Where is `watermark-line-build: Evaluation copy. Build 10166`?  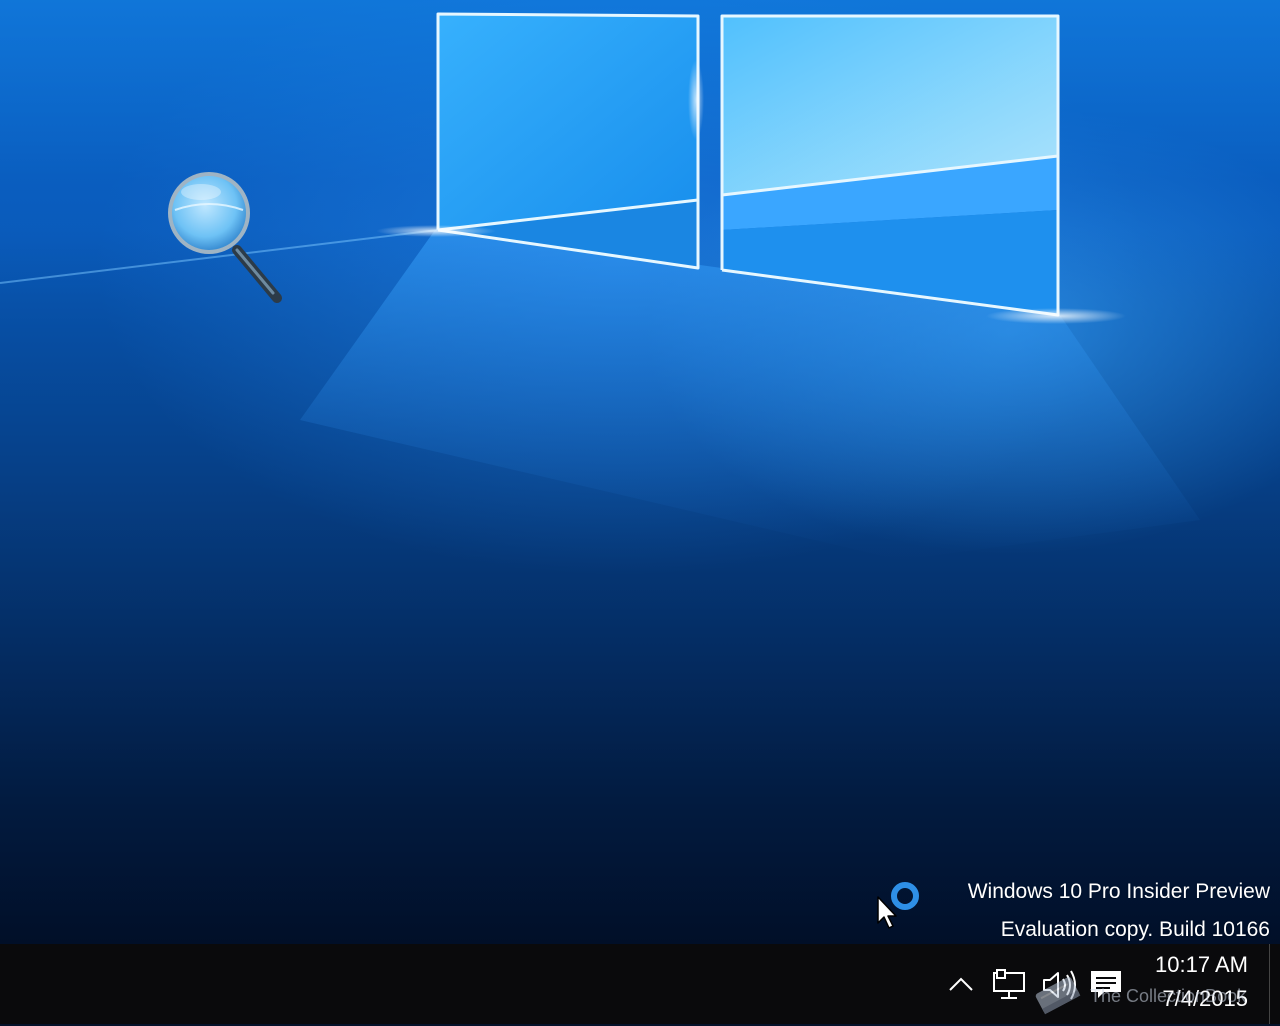 watermark-line-build: Evaluation copy. Build 10166 is located at coordinates (1135, 929).